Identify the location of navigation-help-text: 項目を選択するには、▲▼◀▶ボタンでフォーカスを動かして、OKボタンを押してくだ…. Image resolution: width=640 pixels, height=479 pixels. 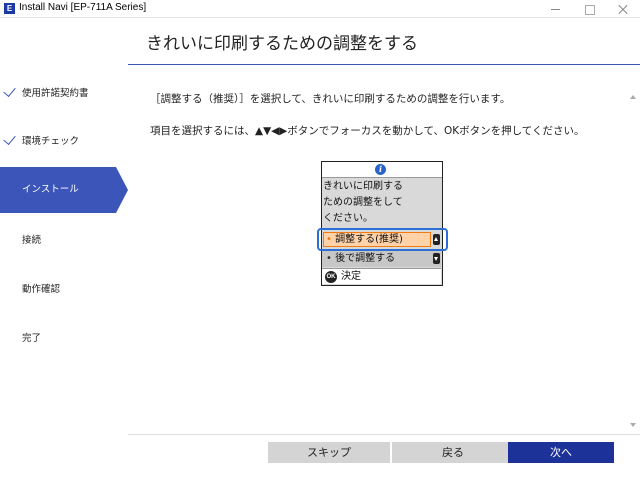
(367, 131).